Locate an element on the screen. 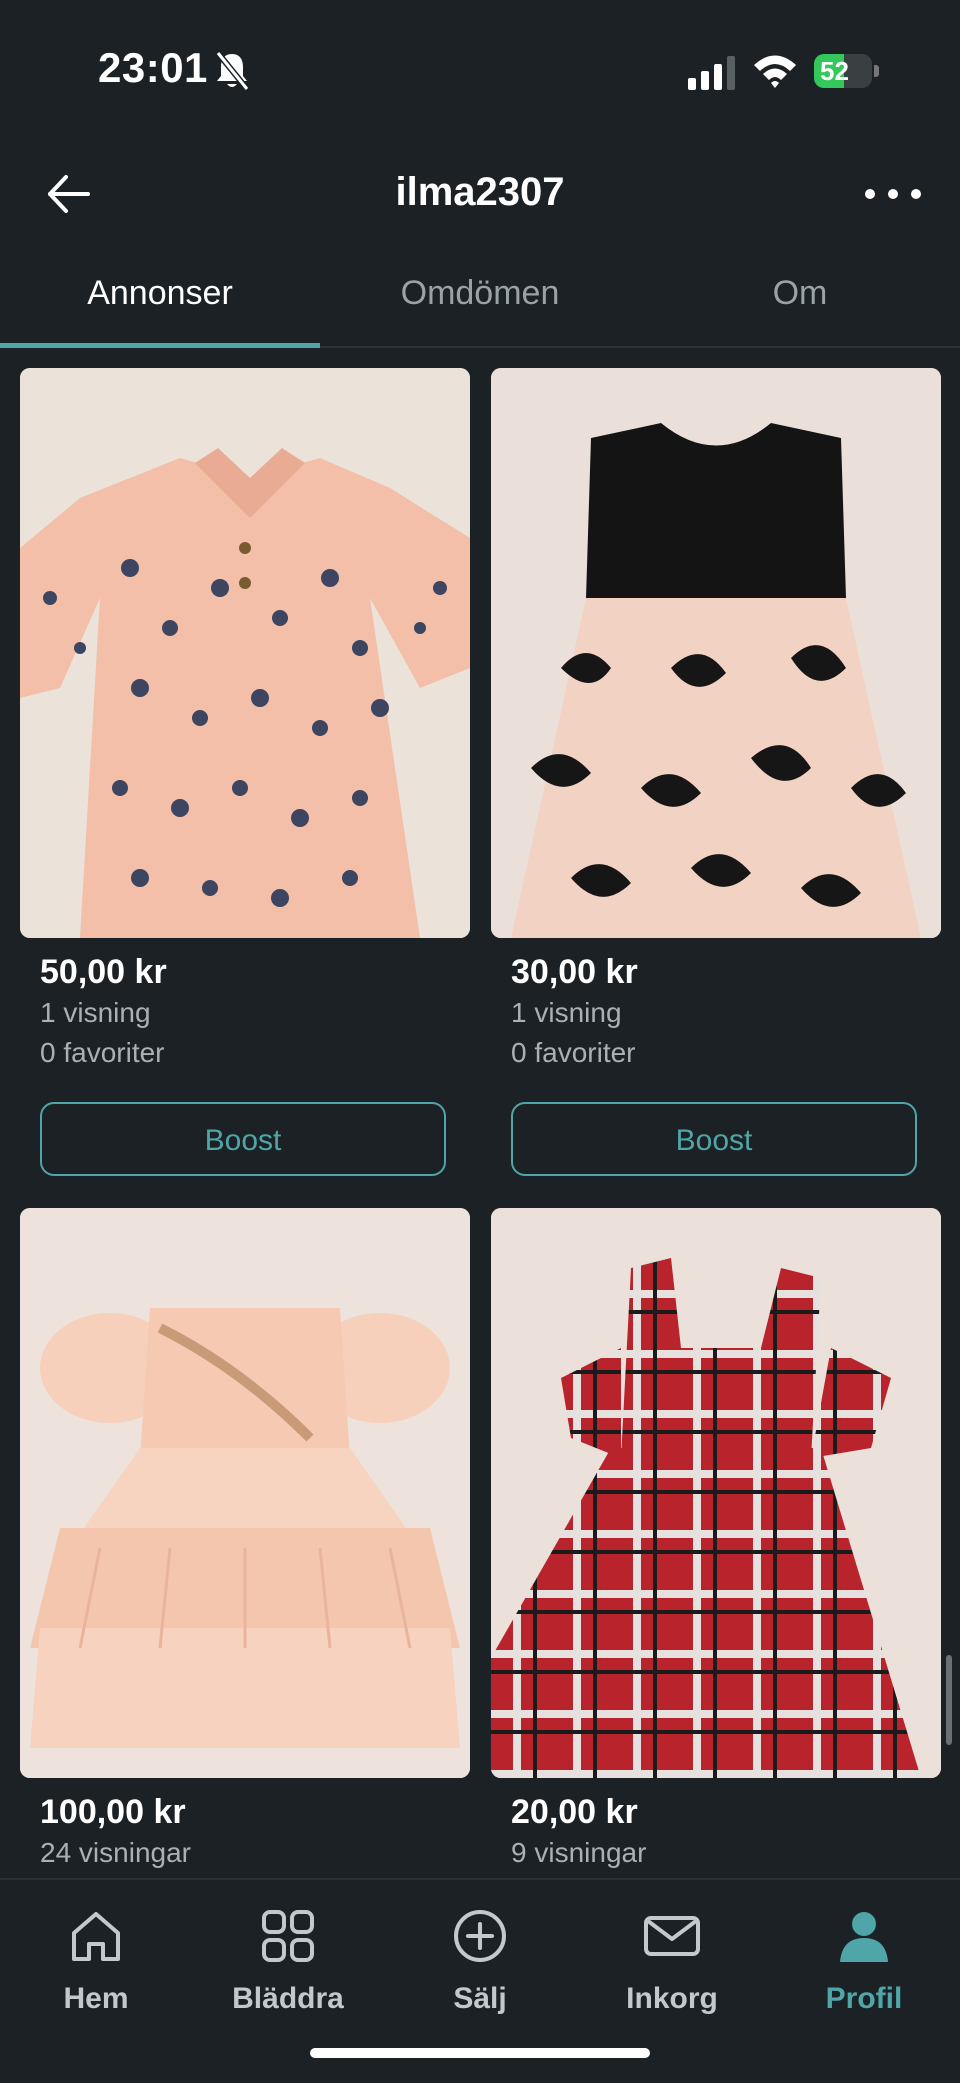 Image resolution: width=960 pixels, height=2083 pixels. battery-charging-icon: 52 is located at coordinates (847, 71).